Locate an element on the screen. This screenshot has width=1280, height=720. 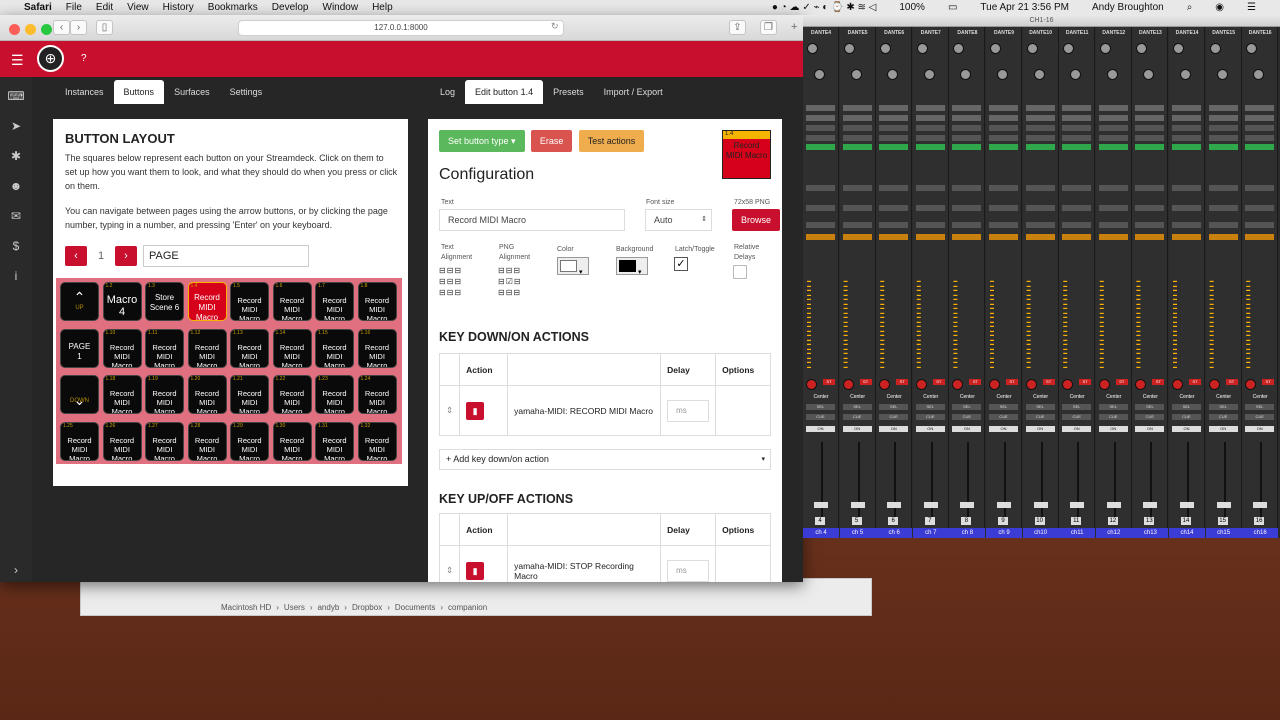
latch-toggle-checkbox: ✓ is located at coordinates (681, 264).